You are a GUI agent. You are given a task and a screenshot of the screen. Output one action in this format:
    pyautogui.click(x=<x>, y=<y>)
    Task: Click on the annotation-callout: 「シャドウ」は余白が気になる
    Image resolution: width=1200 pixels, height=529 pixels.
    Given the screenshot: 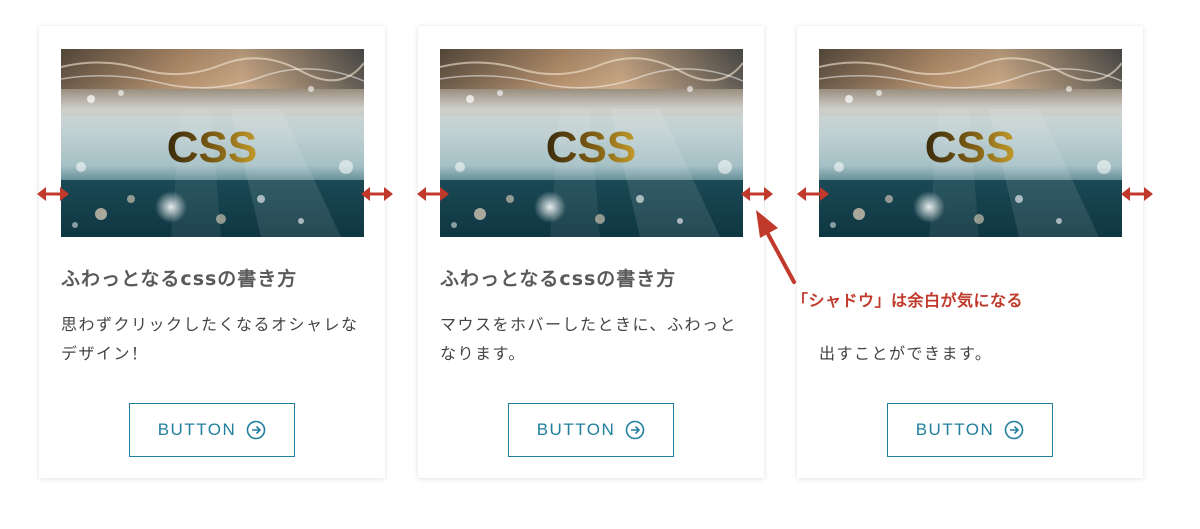 What is the action you would take?
    pyautogui.click(x=908, y=300)
    